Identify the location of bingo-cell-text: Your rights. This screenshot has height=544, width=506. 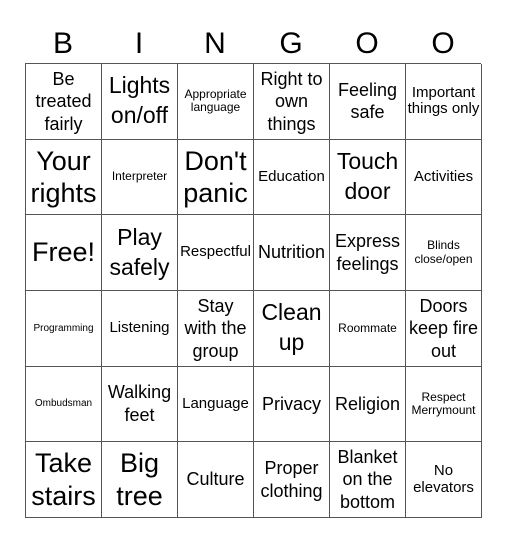
(63, 176).